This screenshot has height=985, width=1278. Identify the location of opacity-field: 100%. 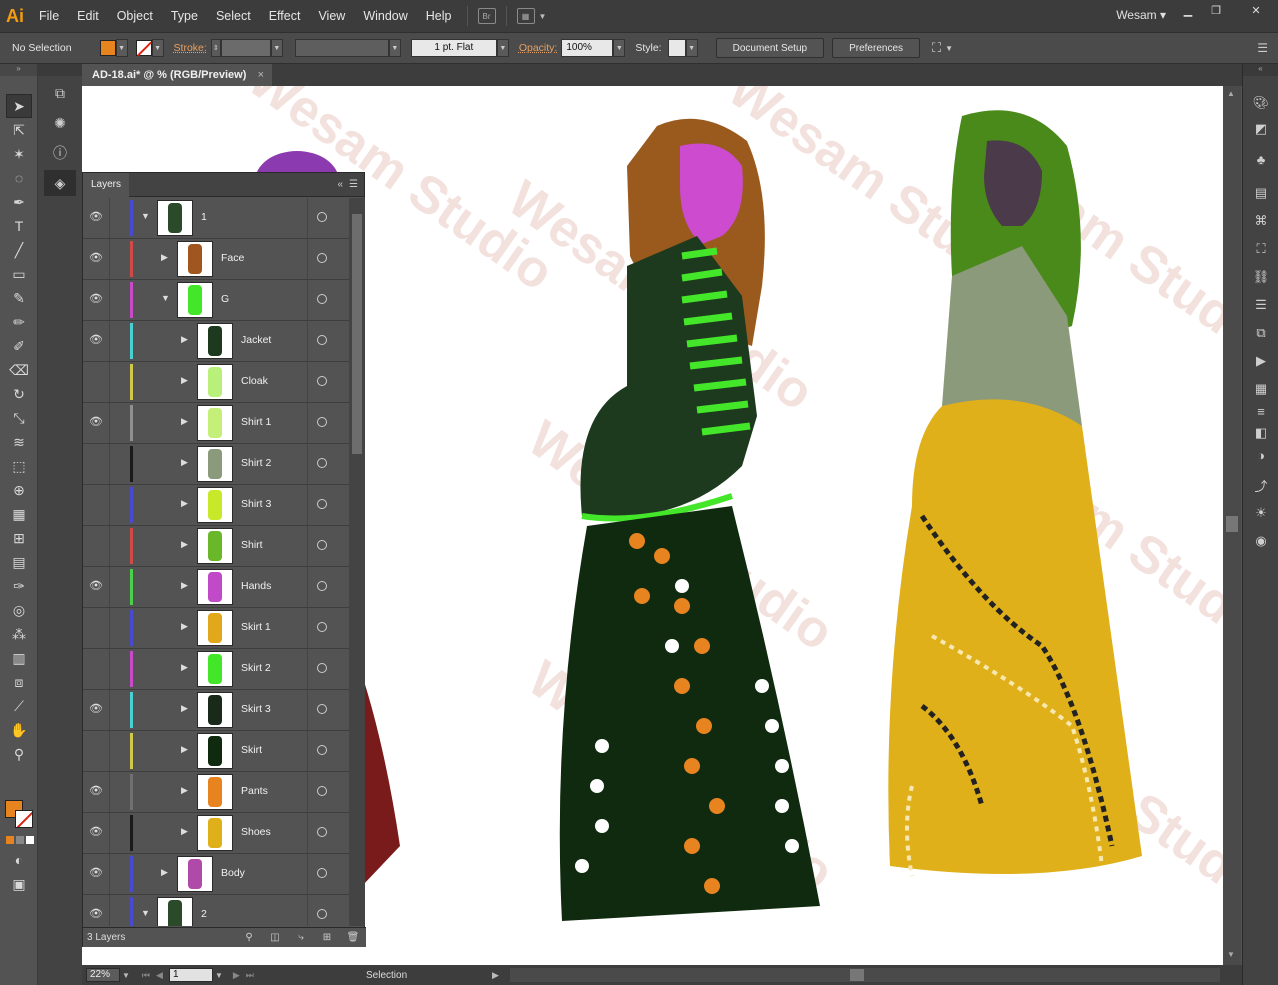
(587, 48).